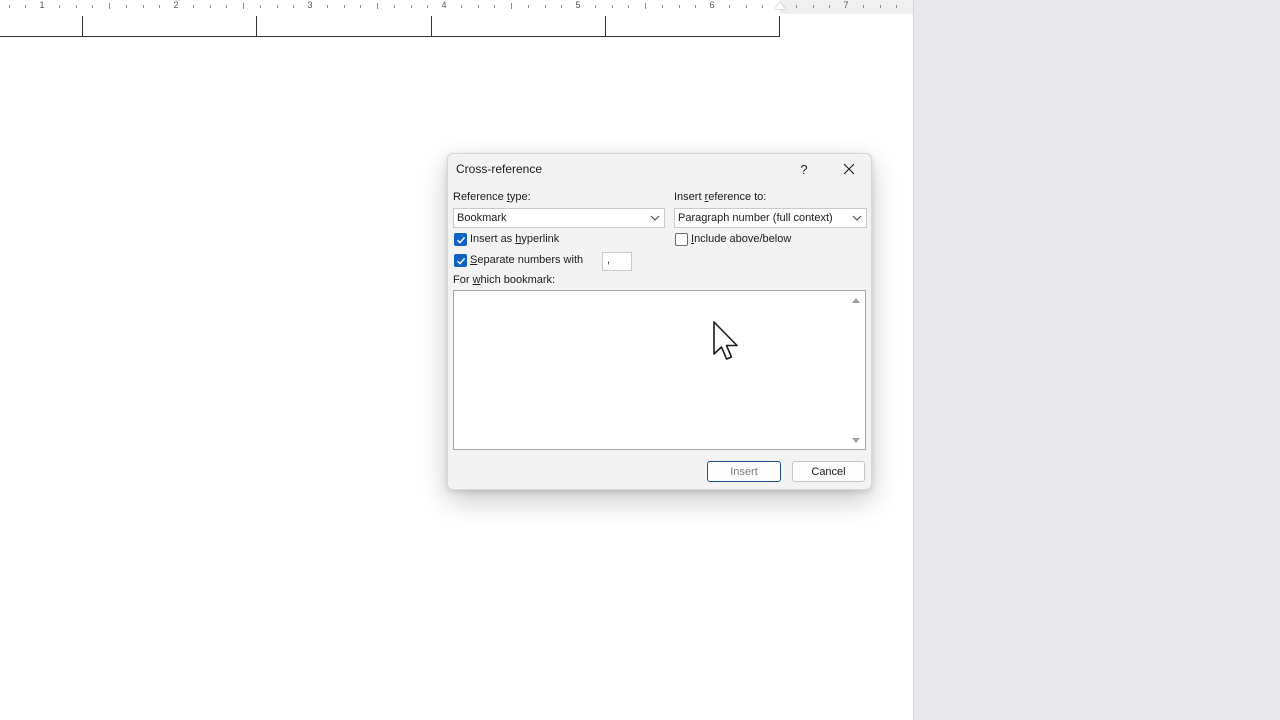 This screenshot has width=1280, height=720. I want to click on bookmark-list, so click(659, 370).